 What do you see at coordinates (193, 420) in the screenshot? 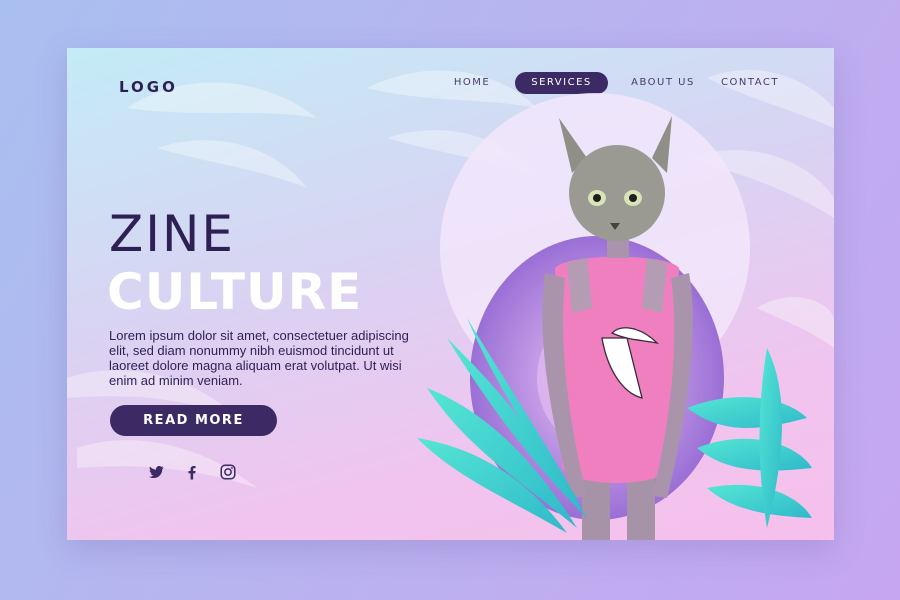
I see `read-more-button: READ MORE` at bounding box center [193, 420].